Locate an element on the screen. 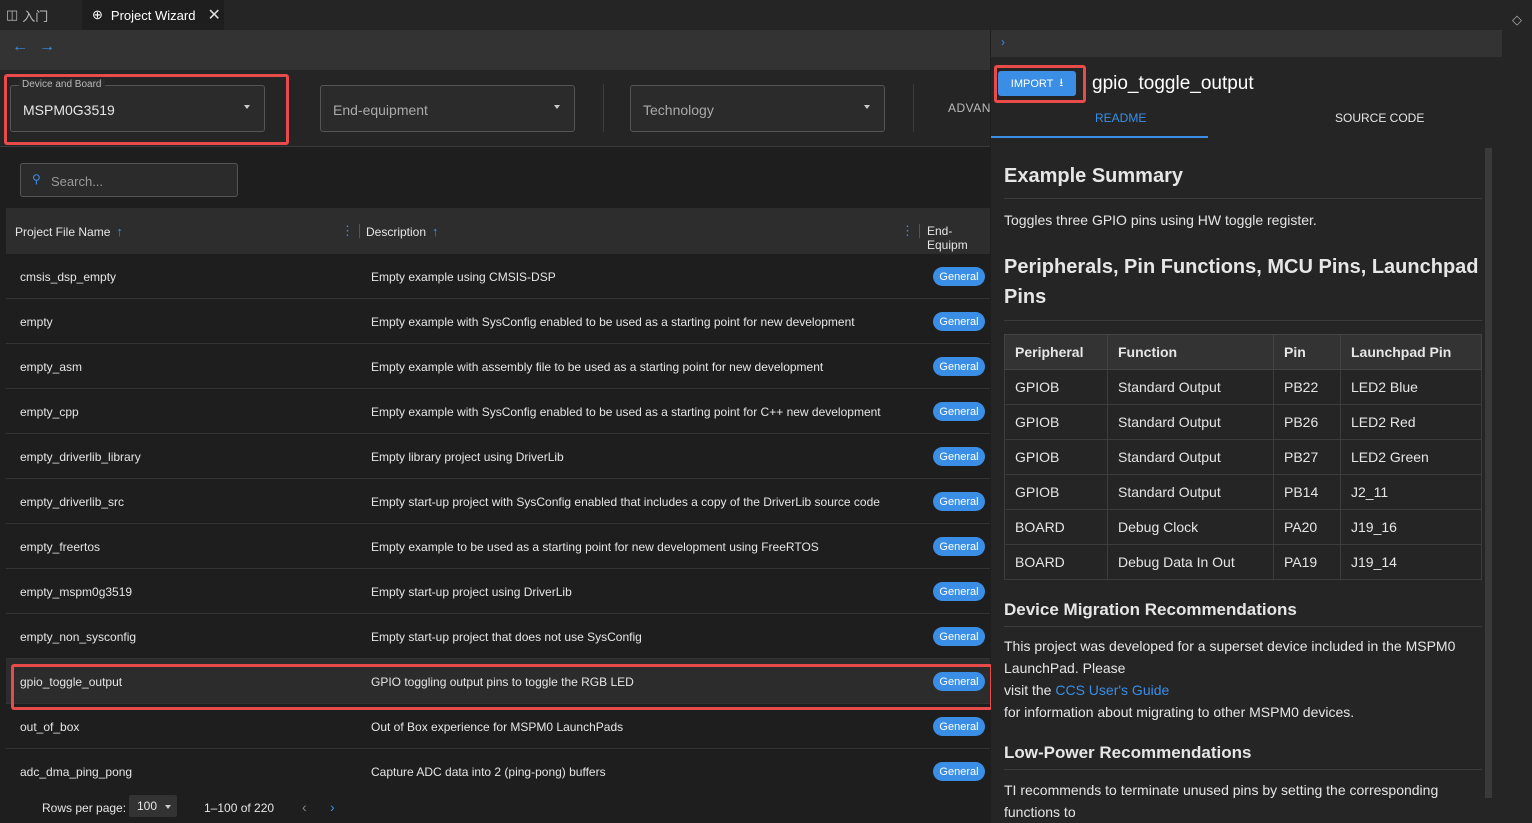  migration-text-line2: LaunchPad. Please is located at coordinates (1065, 668).